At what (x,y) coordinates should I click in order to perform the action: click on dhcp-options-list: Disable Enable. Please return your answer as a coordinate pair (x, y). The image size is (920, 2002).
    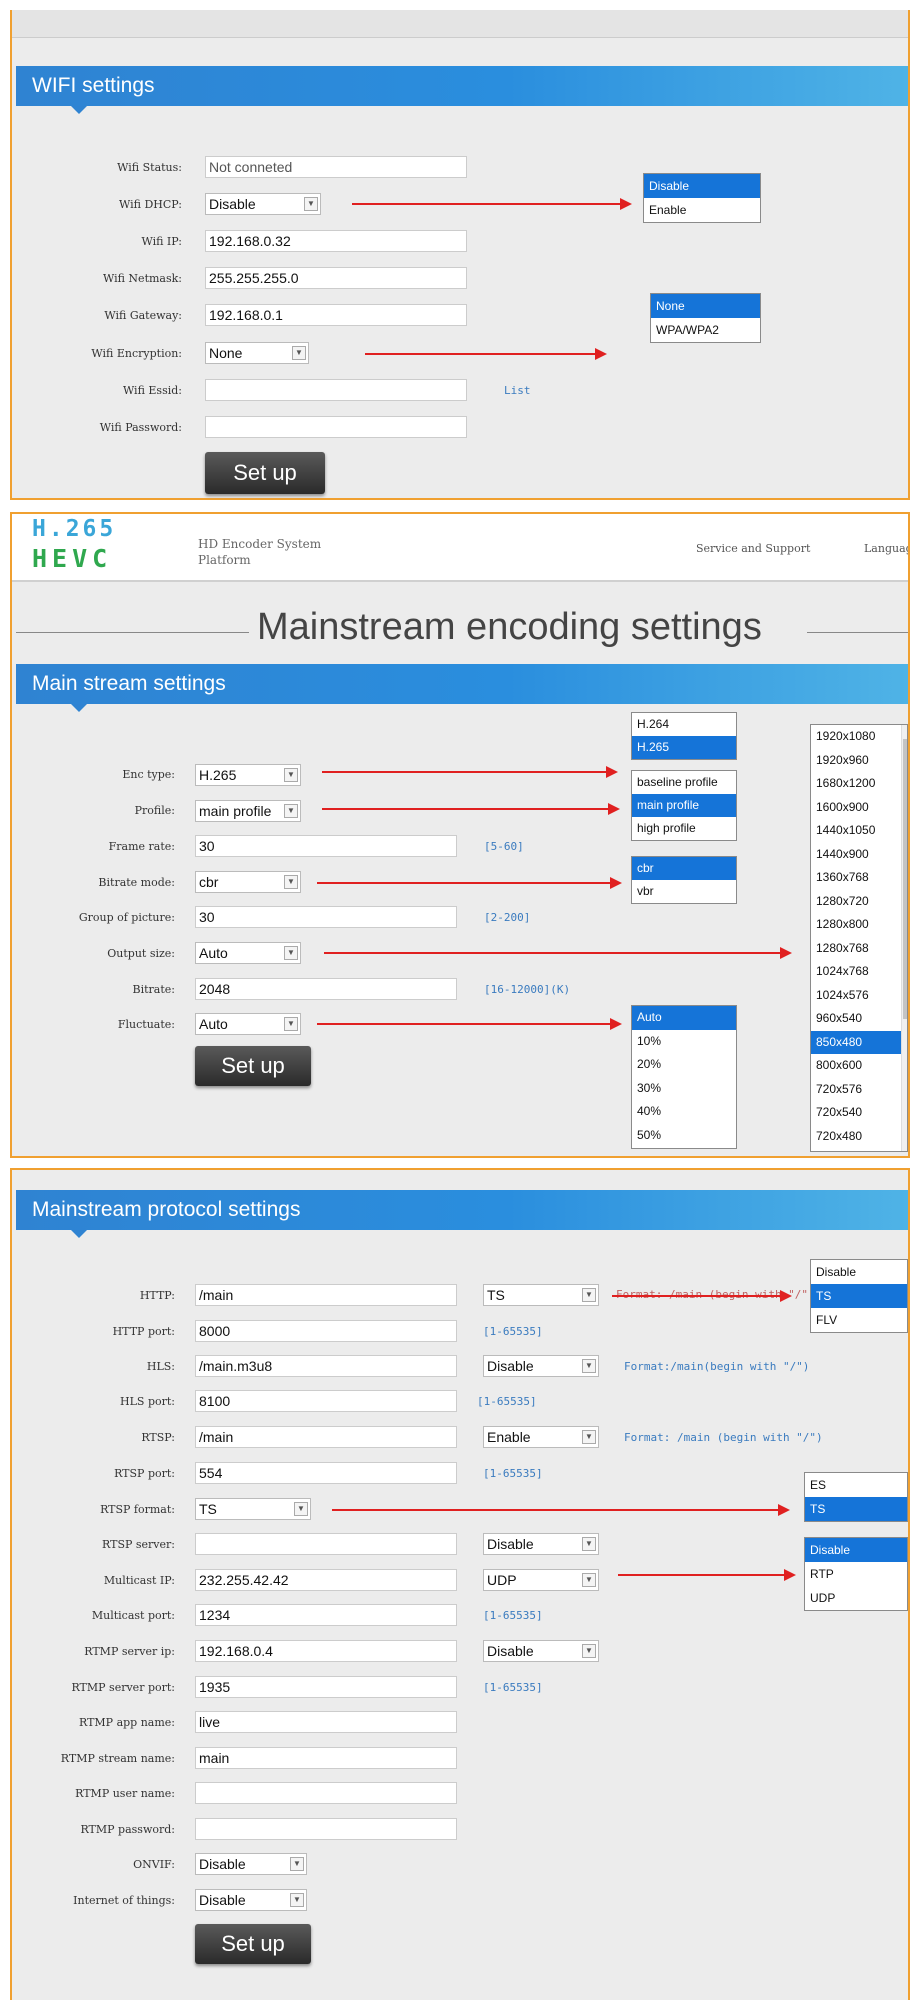
    Looking at the image, I should click on (702, 198).